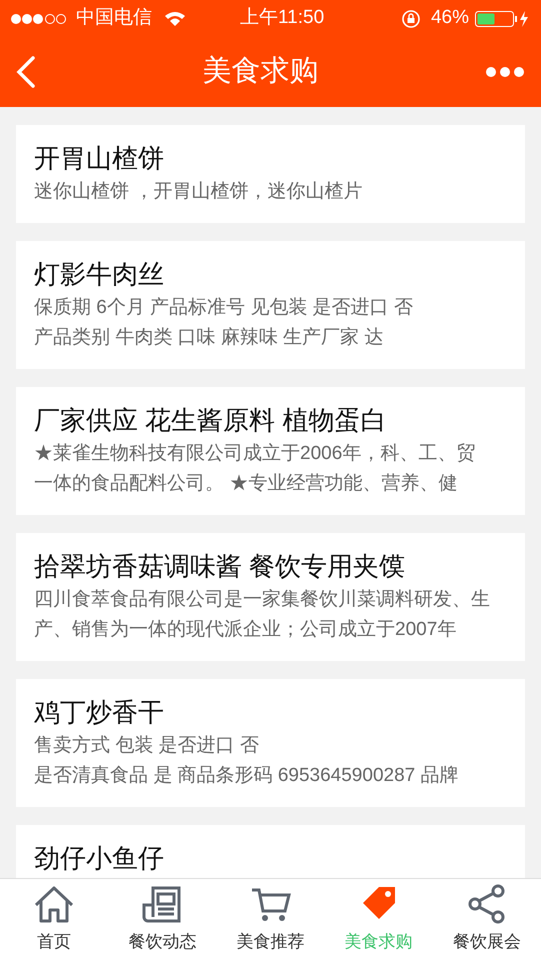 This screenshot has width=541, height=960. I want to click on tab-item: 首页, so click(54, 919).